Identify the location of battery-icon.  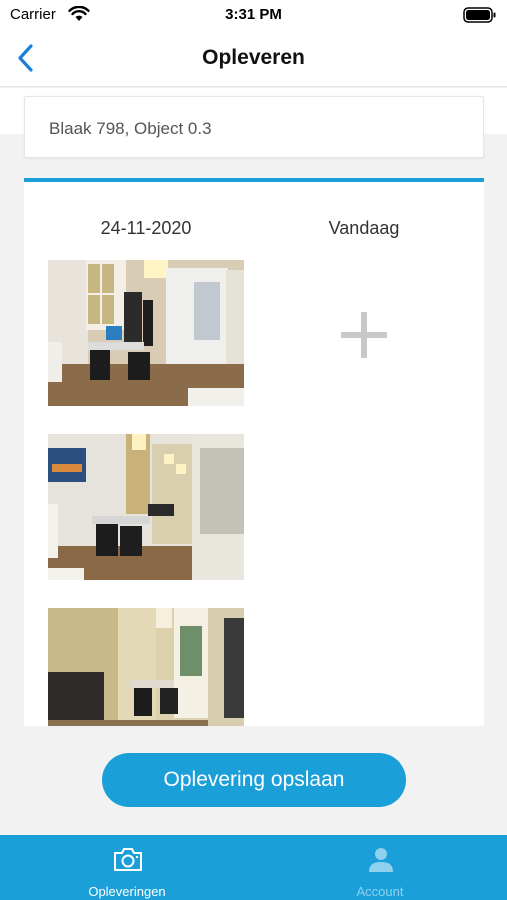
(479, 15).